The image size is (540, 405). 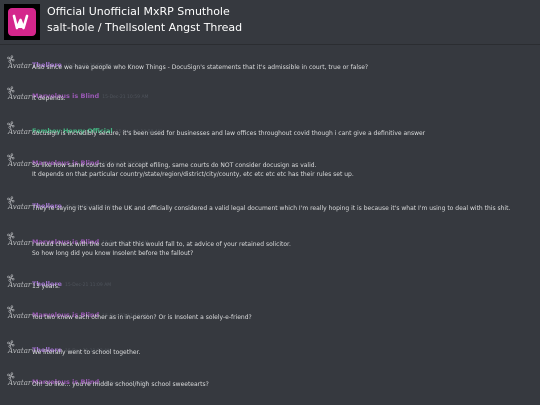 I want to click on timestamp: 15-Dec-21 11:09 AM, so click(x=88, y=285).